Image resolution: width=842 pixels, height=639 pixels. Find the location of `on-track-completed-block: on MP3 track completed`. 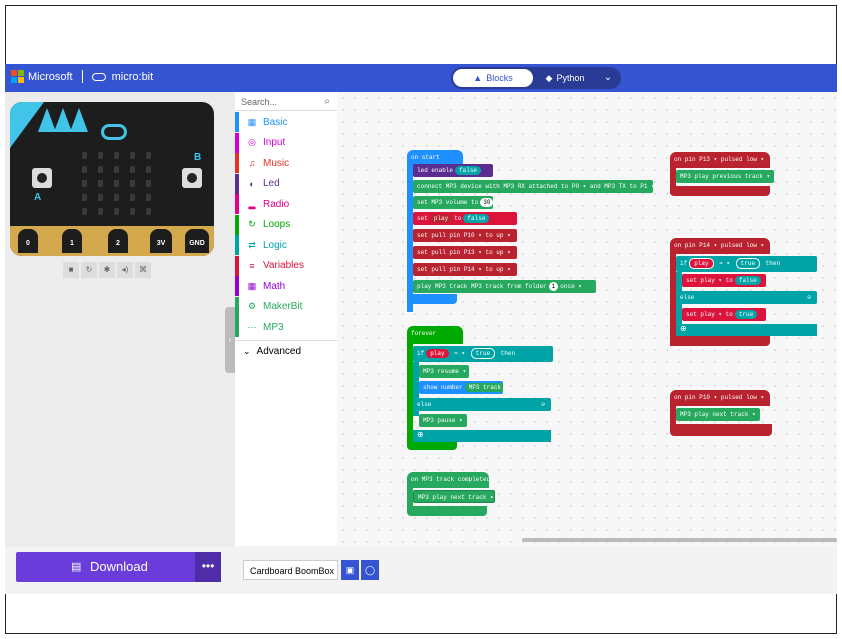

on-track-completed-block: on MP3 track completed is located at coordinates (448, 480).